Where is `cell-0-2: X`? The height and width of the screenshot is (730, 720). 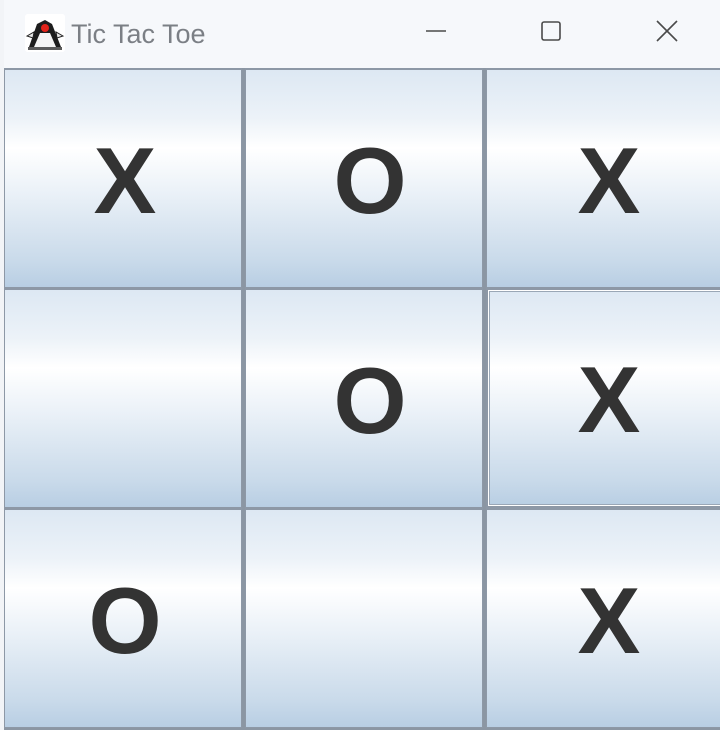
cell-0-2: X is located at coordinates (603, 178).